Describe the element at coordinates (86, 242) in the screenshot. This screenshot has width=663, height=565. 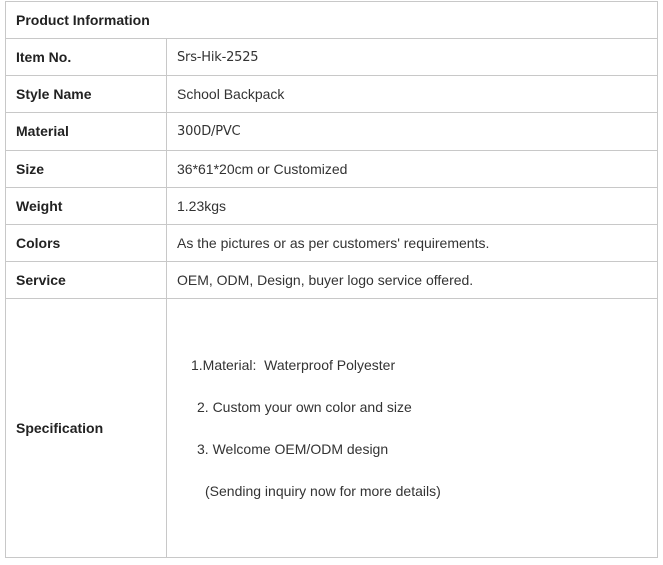
I see `row-label-colors: Colors` at that location.